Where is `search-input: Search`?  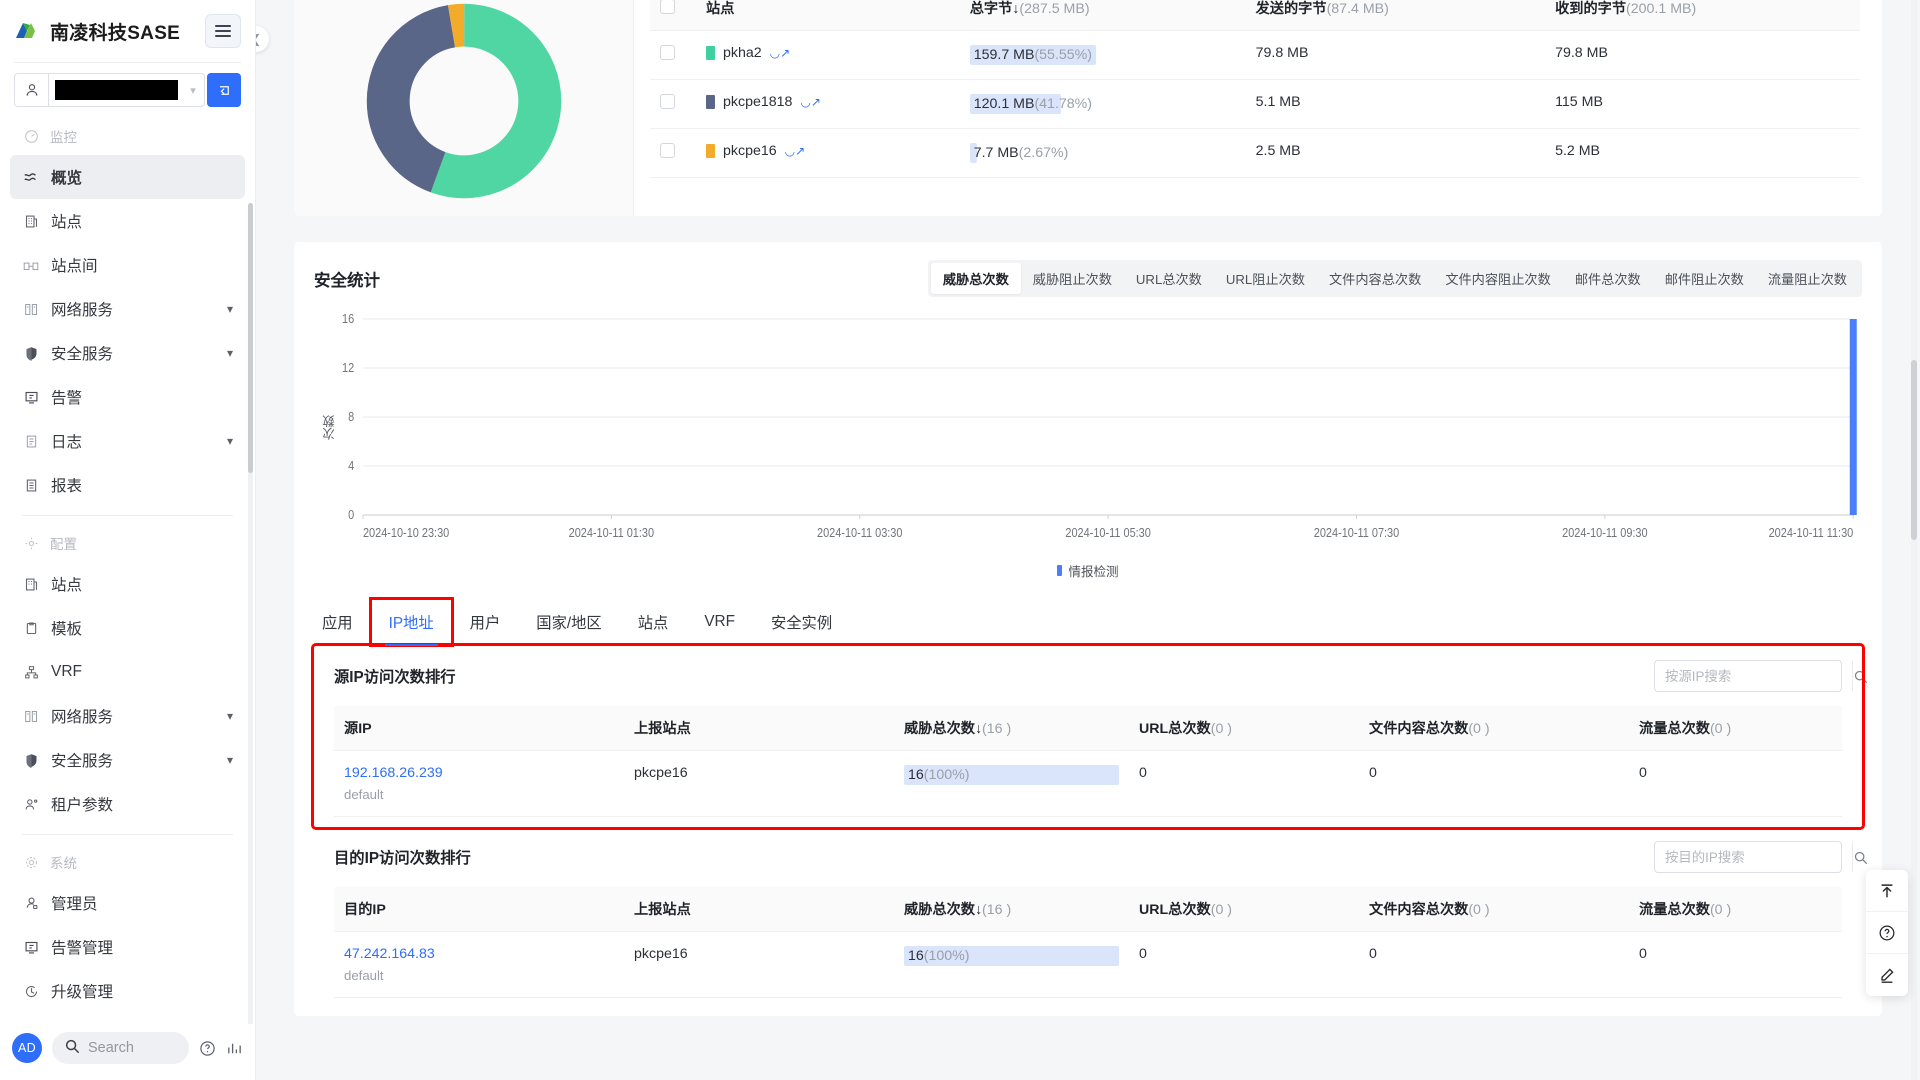 search-input: Search is located at coordinates (120, 1048).